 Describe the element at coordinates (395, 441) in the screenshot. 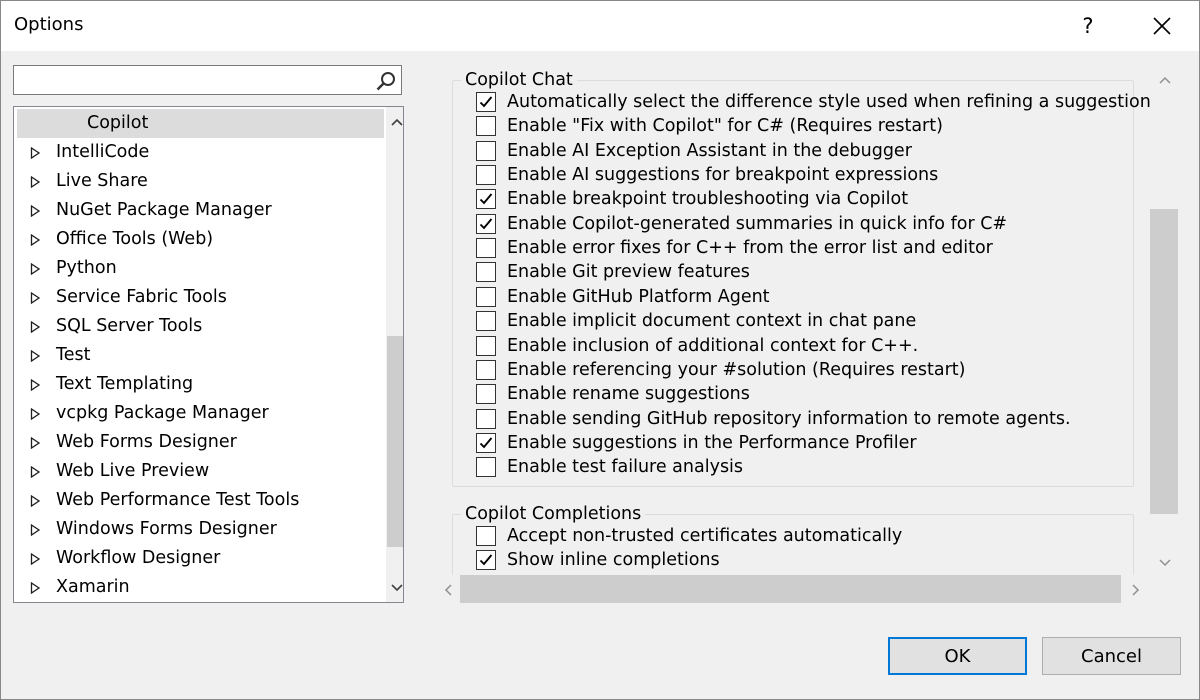

I see `tree-scrollbar-thumb` at that location.